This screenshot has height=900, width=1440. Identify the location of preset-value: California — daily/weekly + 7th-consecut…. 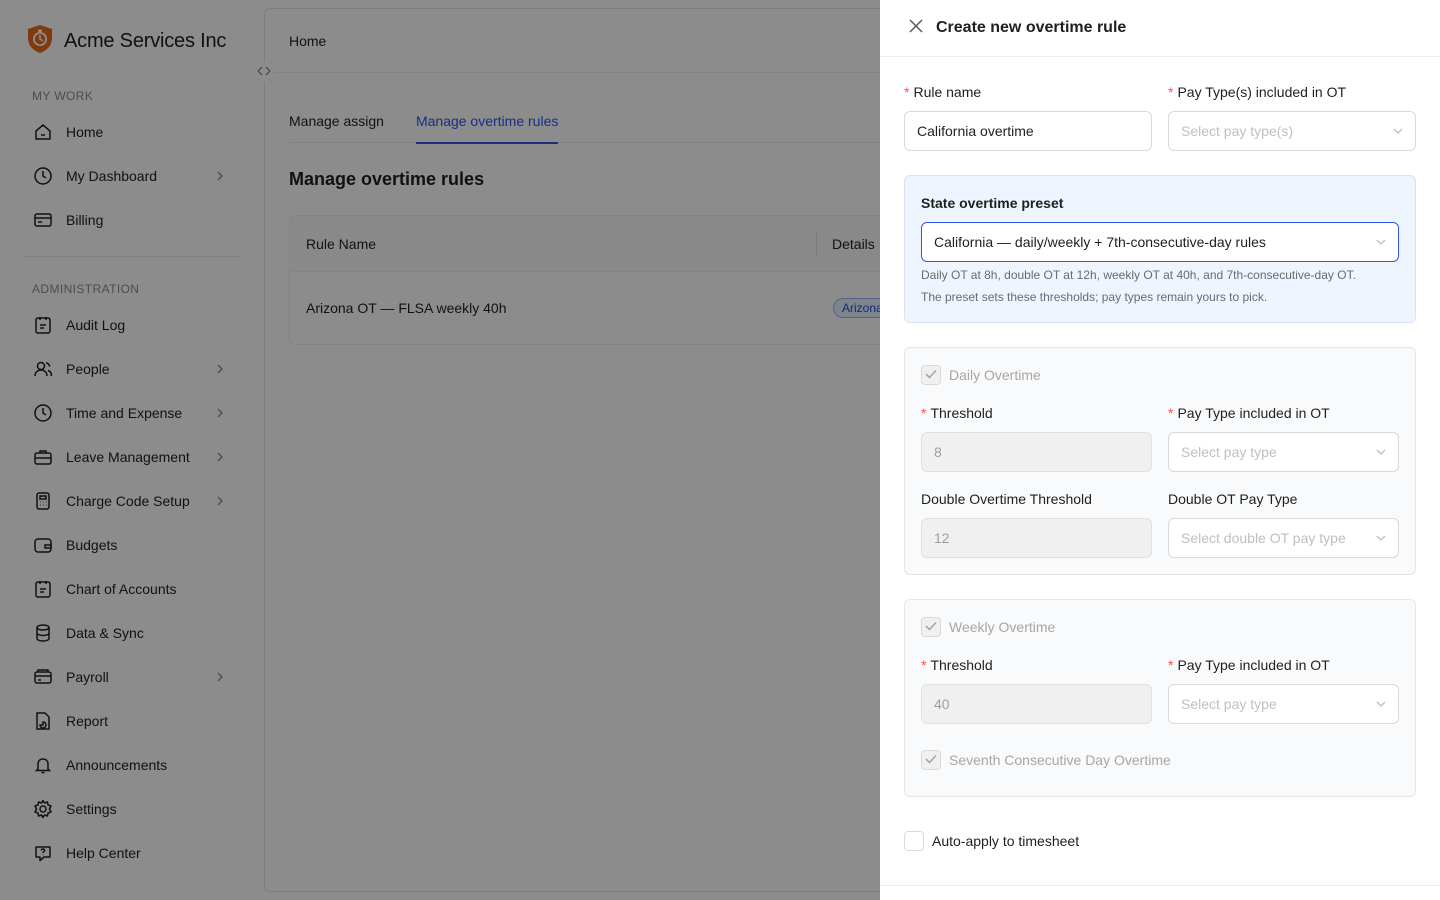
(1100, 242).